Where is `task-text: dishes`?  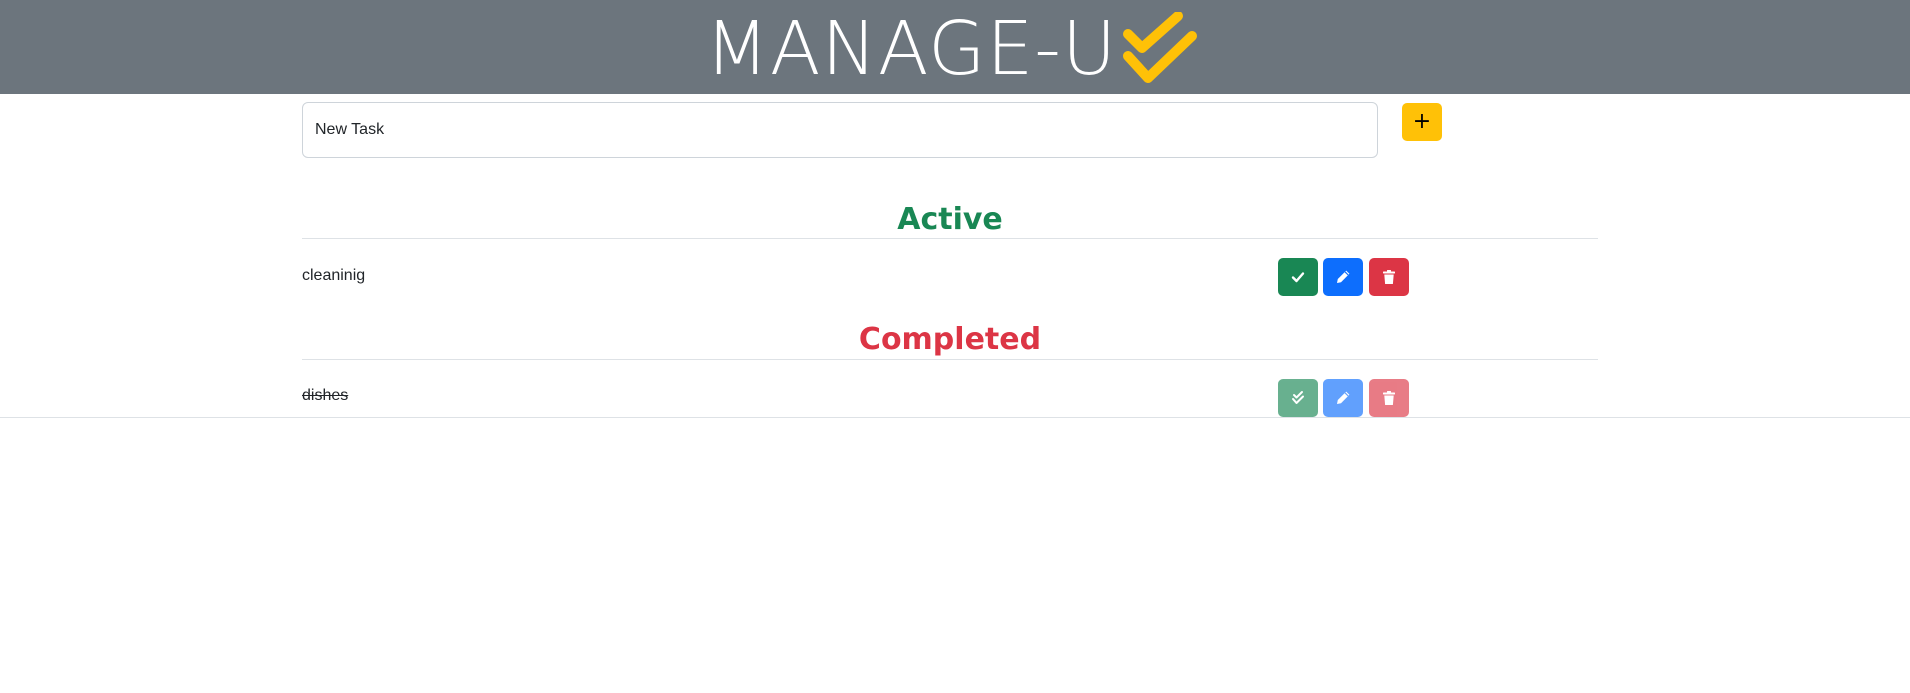
task-text: dishes is located at coordinates (325, 395).